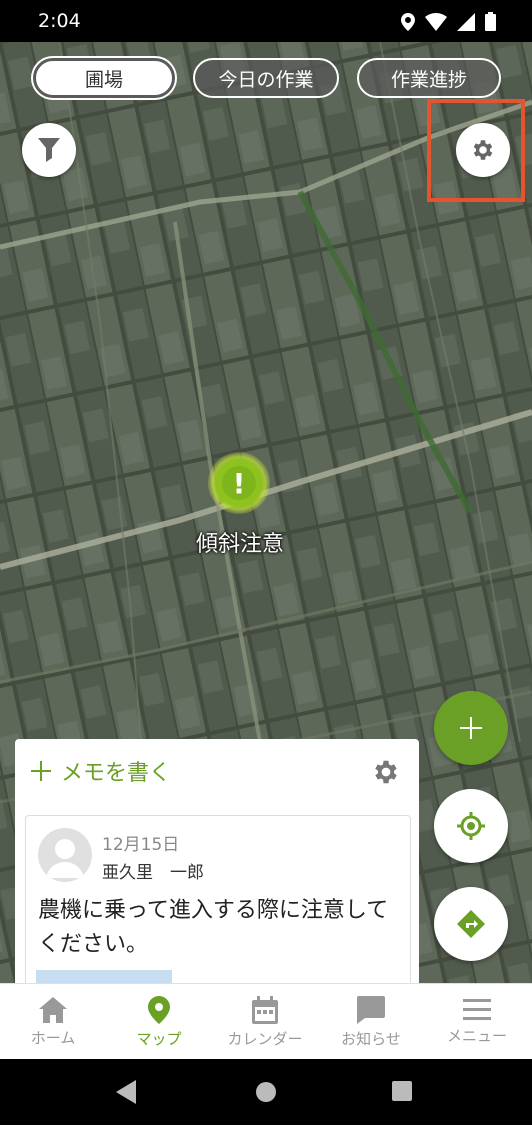 The height and width of the screenshot is (1125, 532). Describe the element at coordinates (490, 21) in the screenshot. I see `battery-icon` at that location.